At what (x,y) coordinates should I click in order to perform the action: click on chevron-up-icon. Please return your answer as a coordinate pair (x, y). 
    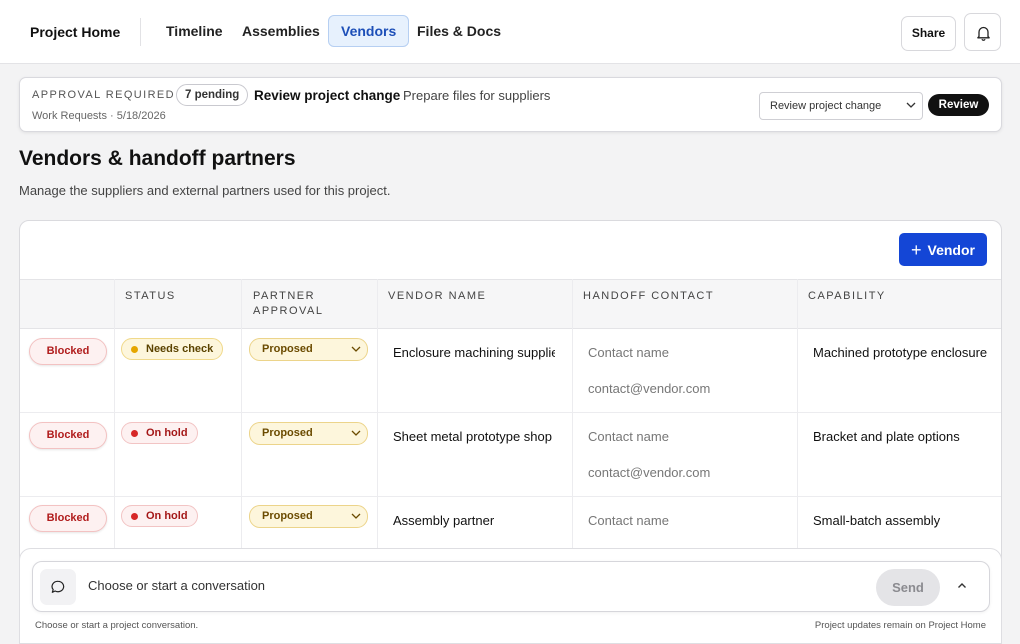
    Looking at the image, I should click on (962, 586).